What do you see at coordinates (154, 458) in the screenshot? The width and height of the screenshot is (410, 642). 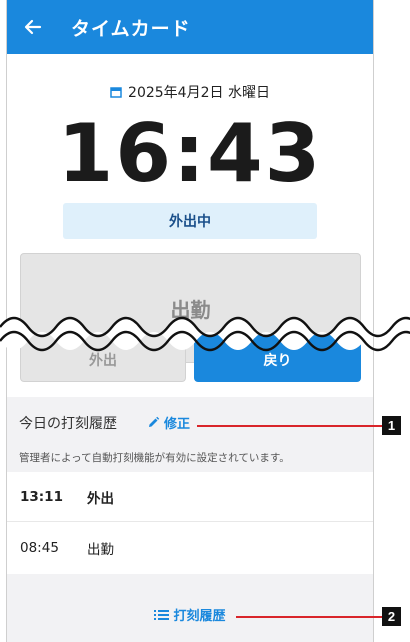 I see `auto-stamp-note: 管理者によって自動打刻機能が有効に設定されています。` at bounding box center [154, 458].